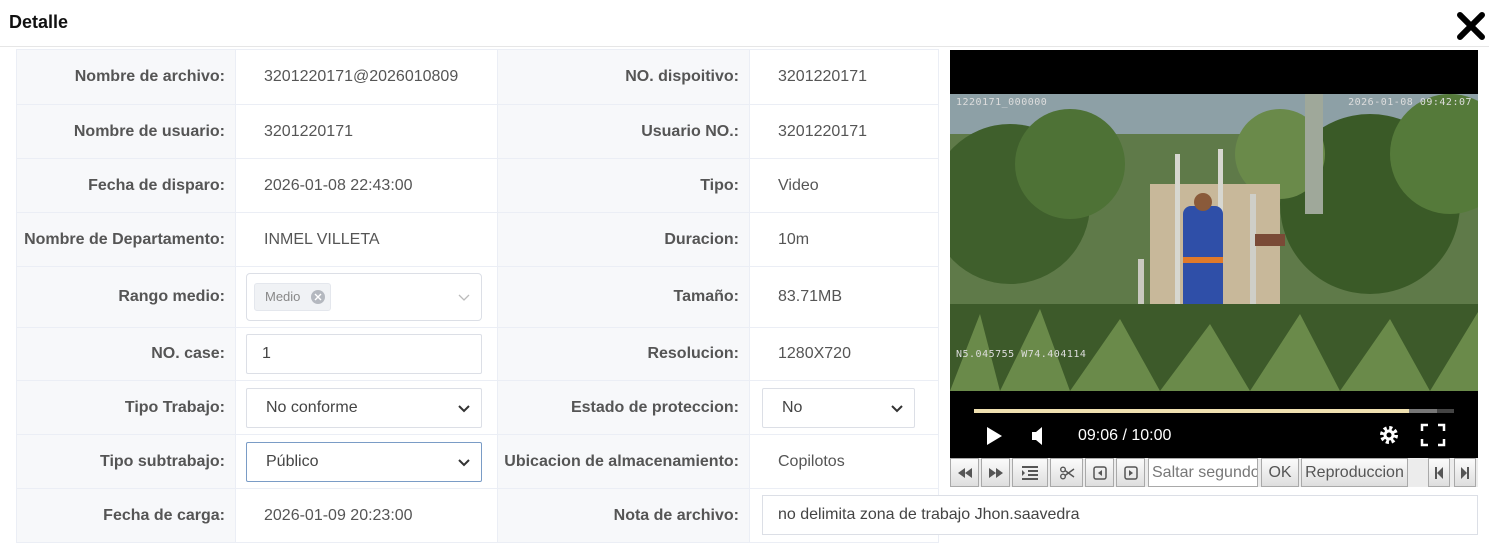 The image size is (1489, 546). I want to click on video-played, so click(1191, 411).